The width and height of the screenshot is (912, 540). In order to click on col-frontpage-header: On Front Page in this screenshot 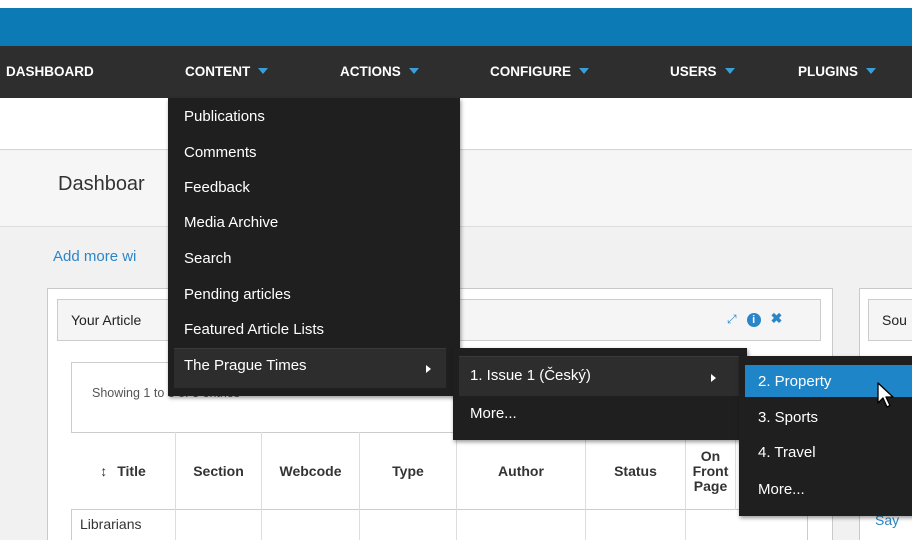, I will do `click(711, 471)`.